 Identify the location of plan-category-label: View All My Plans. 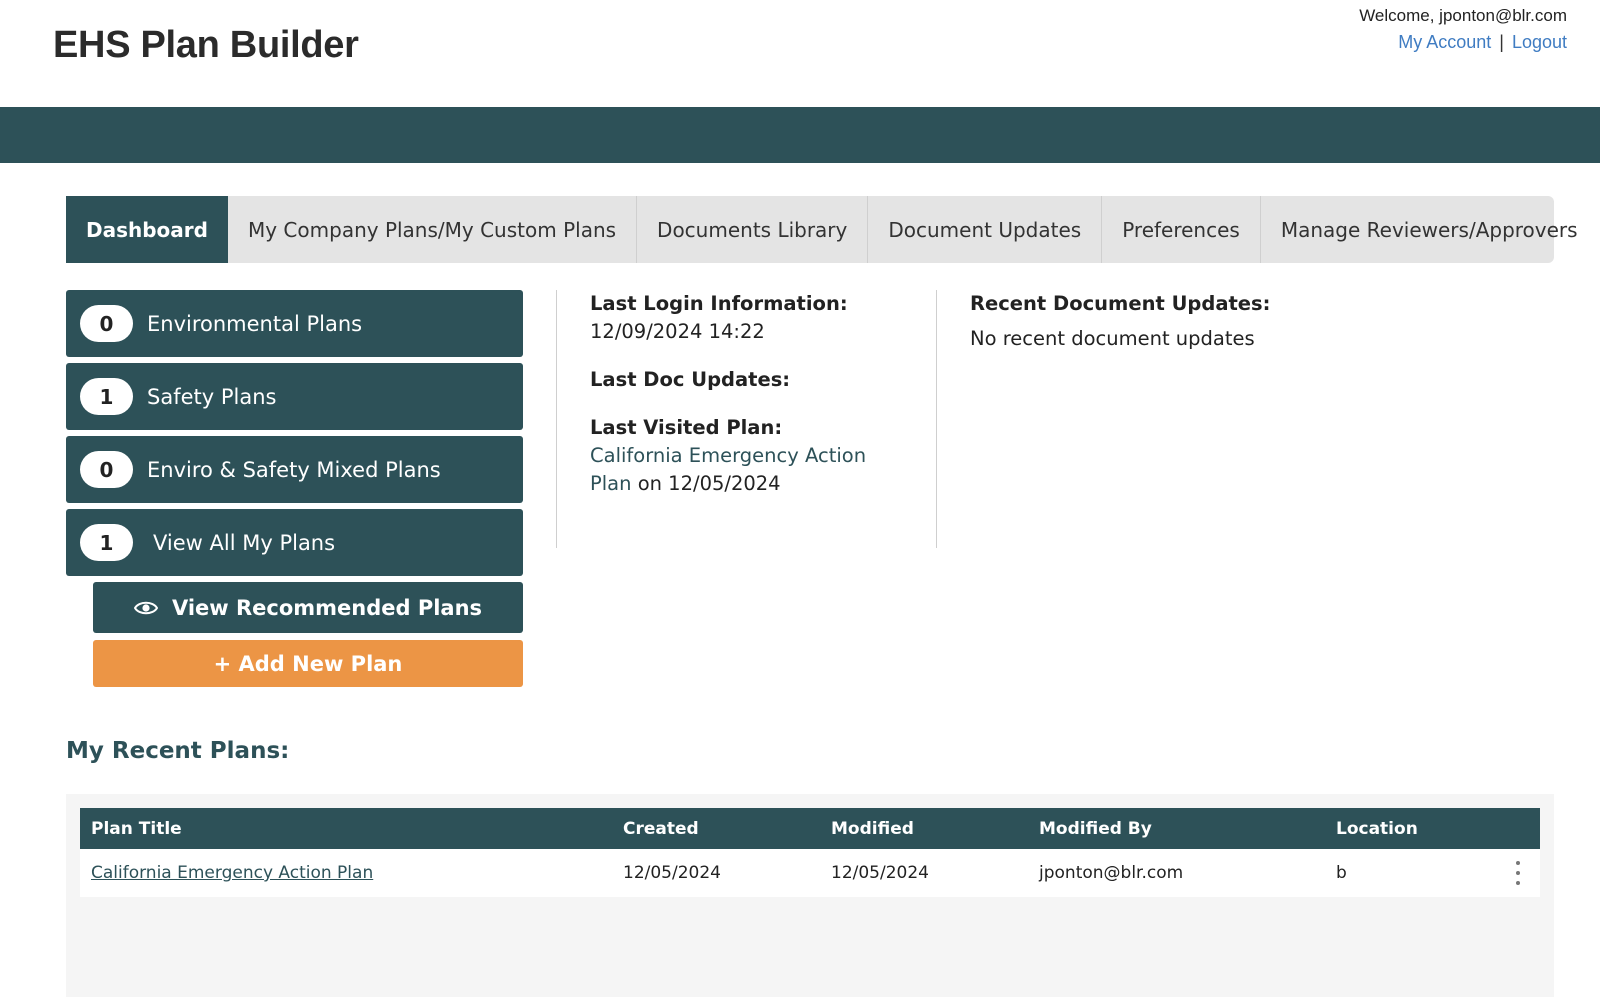
(244, 542).